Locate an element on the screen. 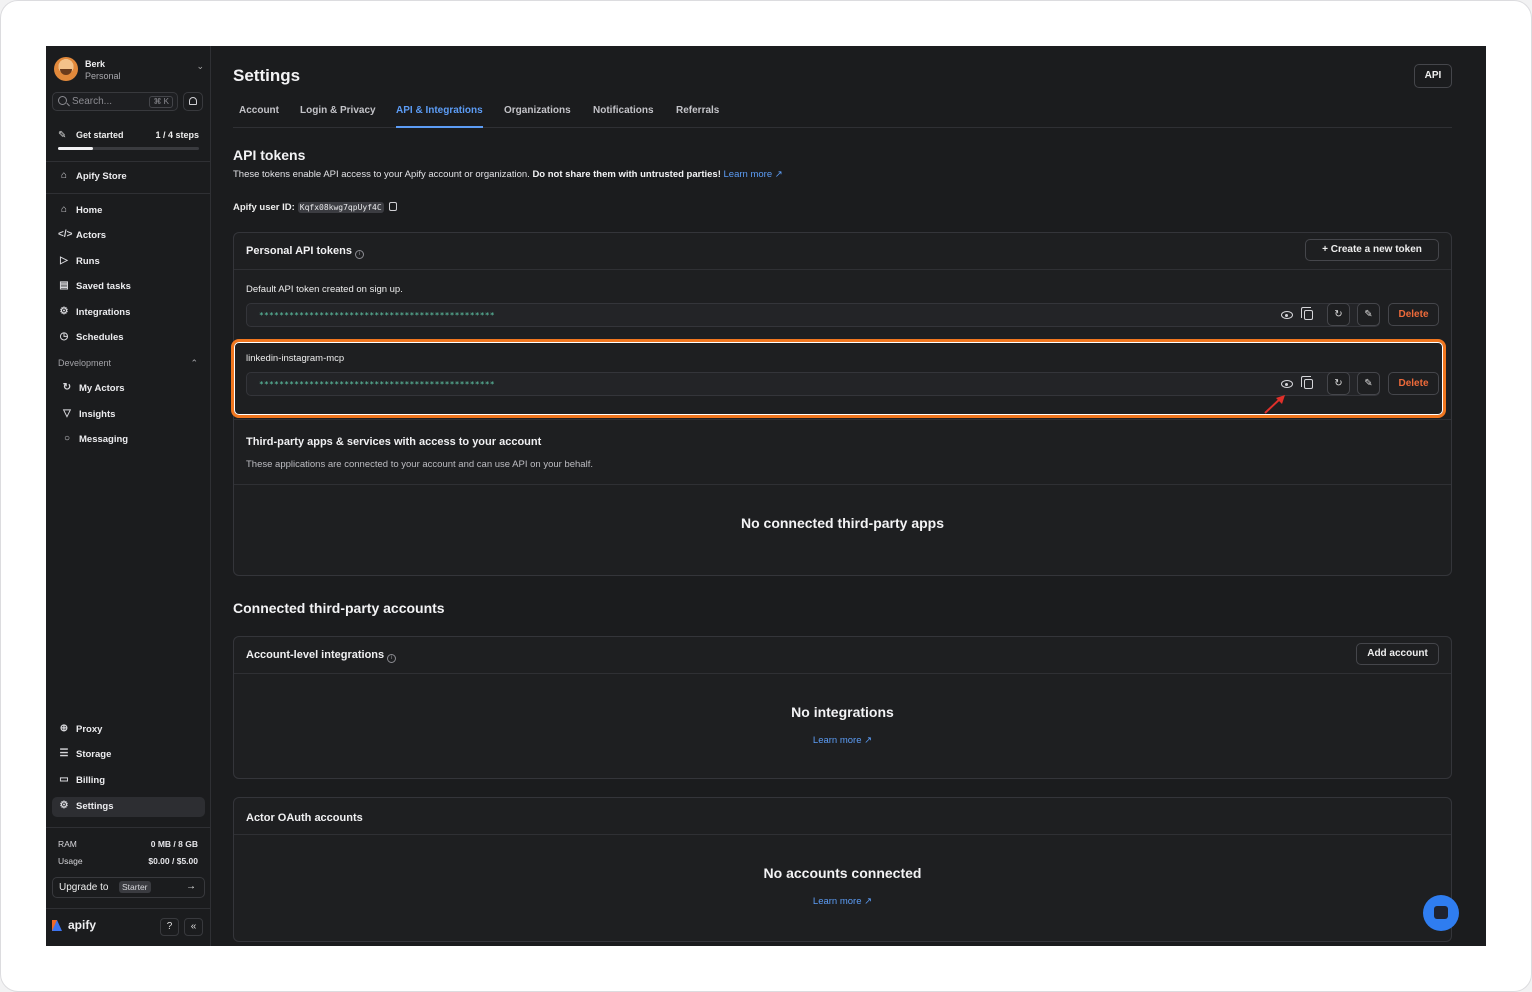 The height and width of the screenshot is (992, 1532). account-switcher: Berk Personal ⌄ is located at coordinates (129, 70).